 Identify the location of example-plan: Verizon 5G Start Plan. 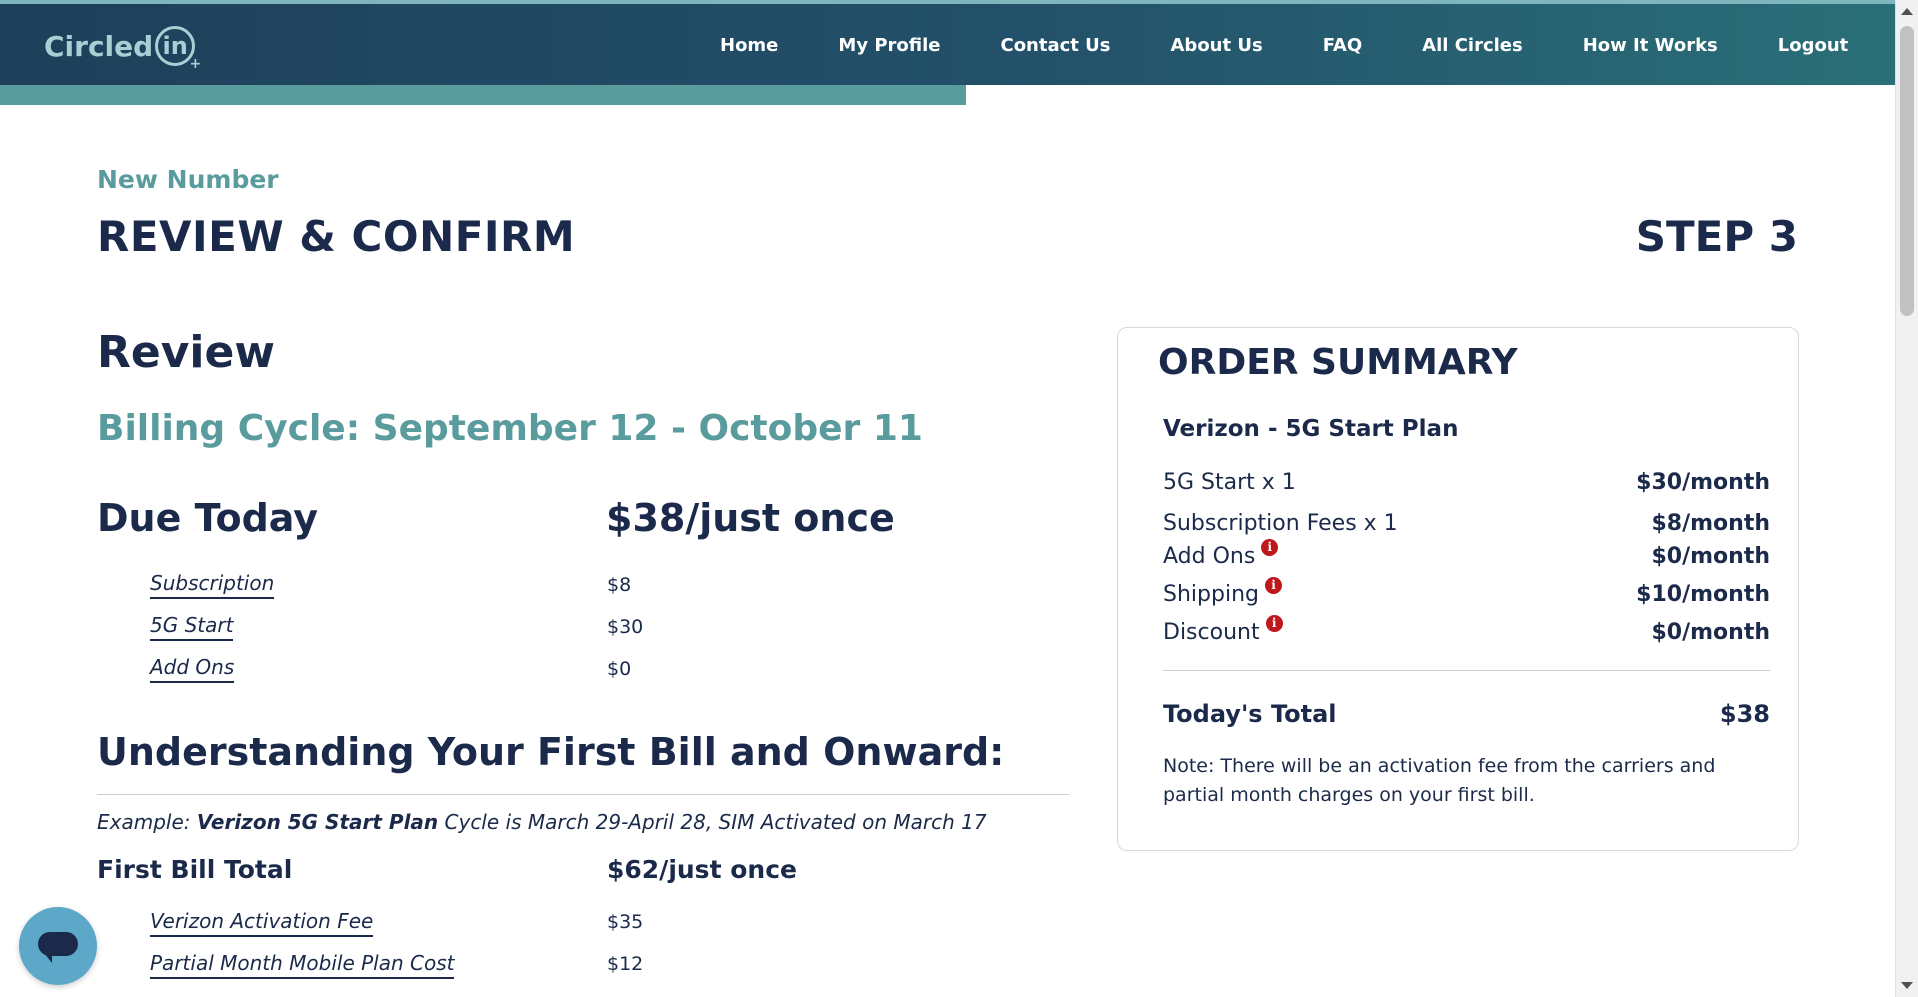
(317, 822).